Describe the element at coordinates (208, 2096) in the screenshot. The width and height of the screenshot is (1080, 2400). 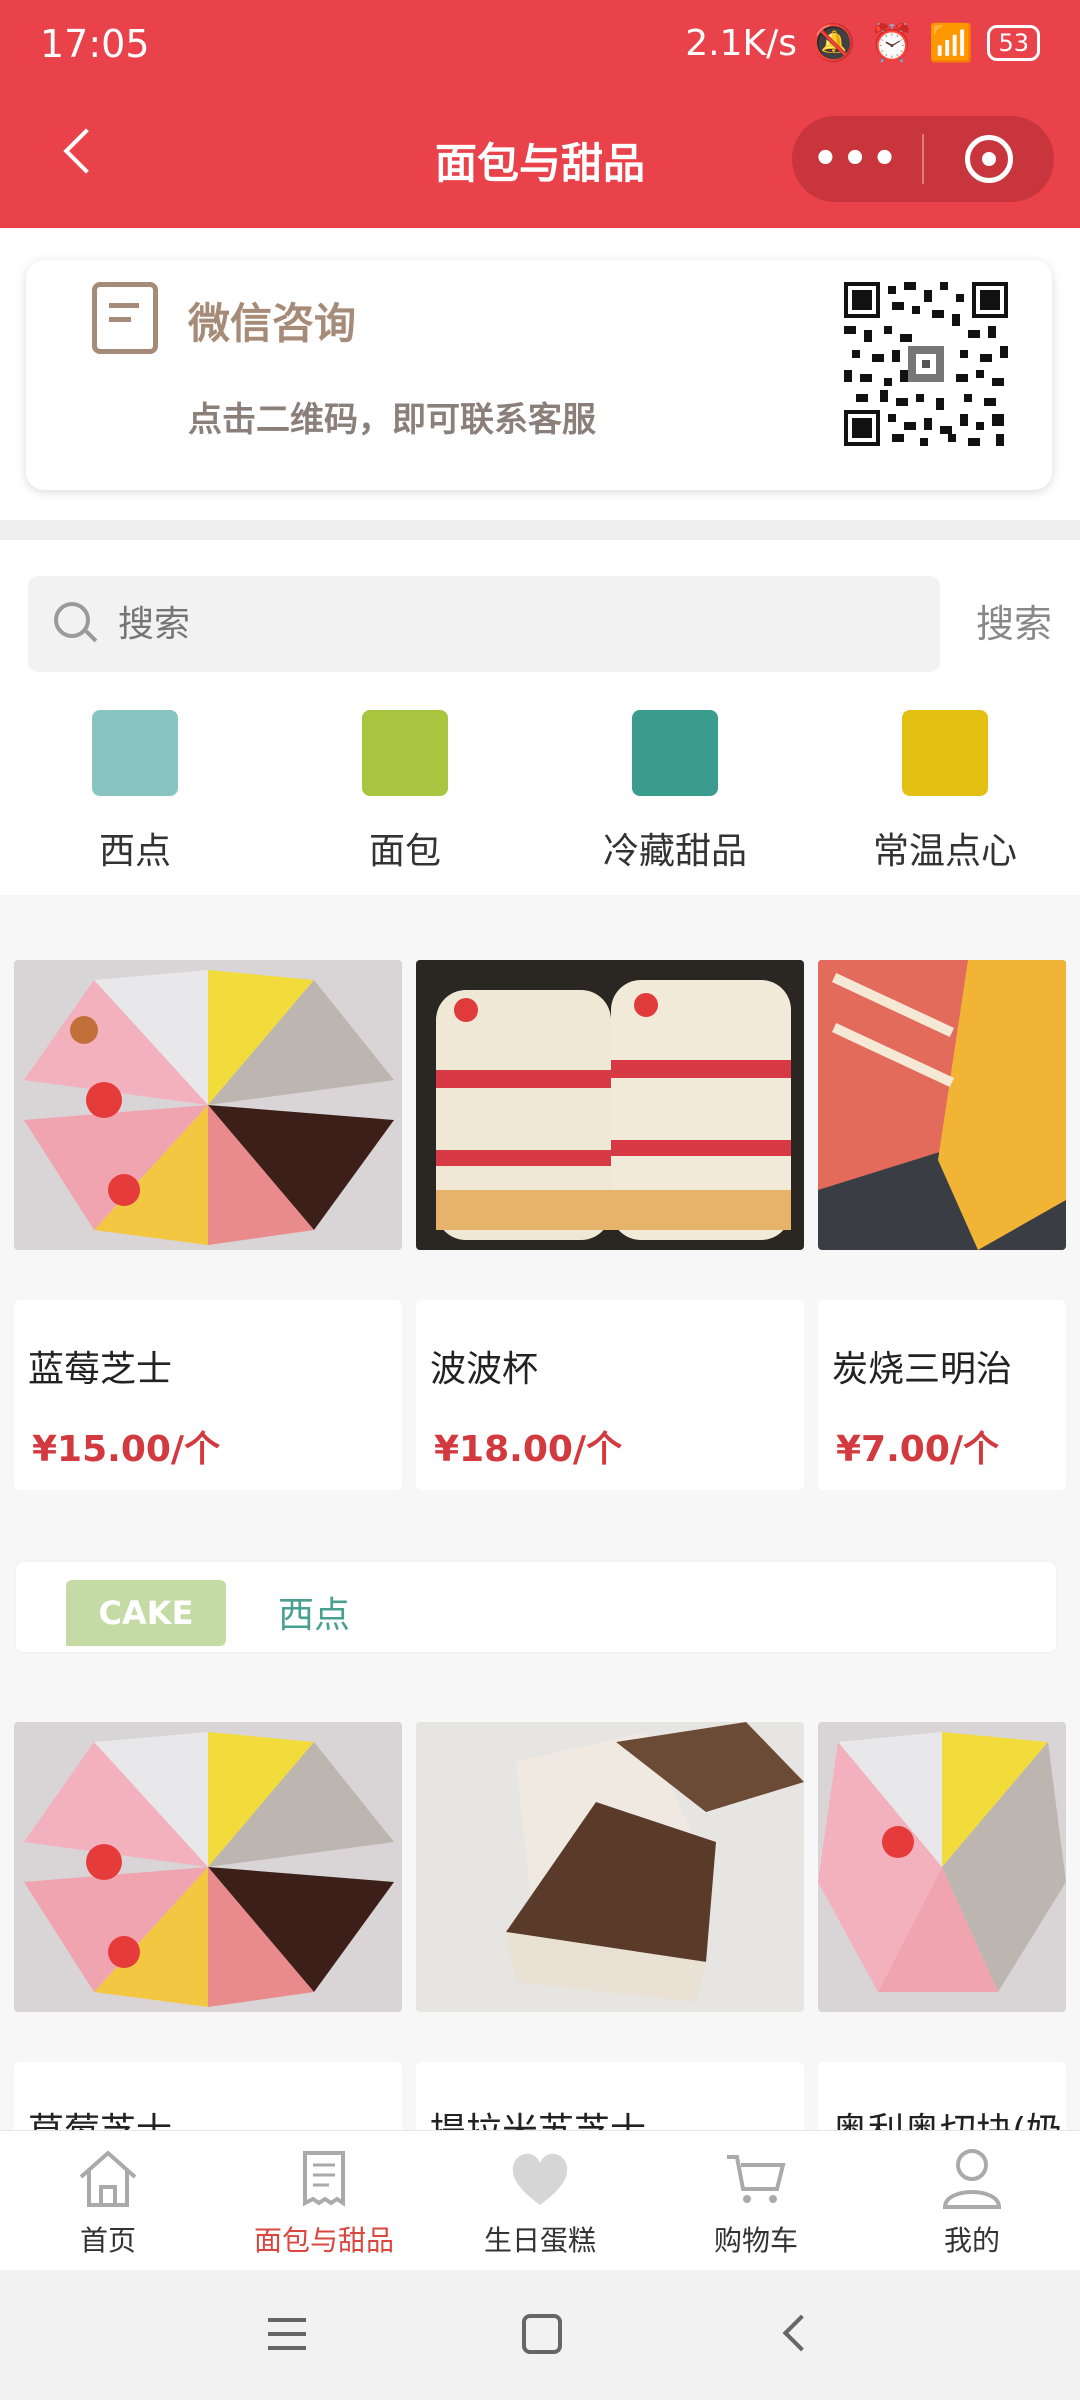
I see `product-info: 草莓芝士` at that location.